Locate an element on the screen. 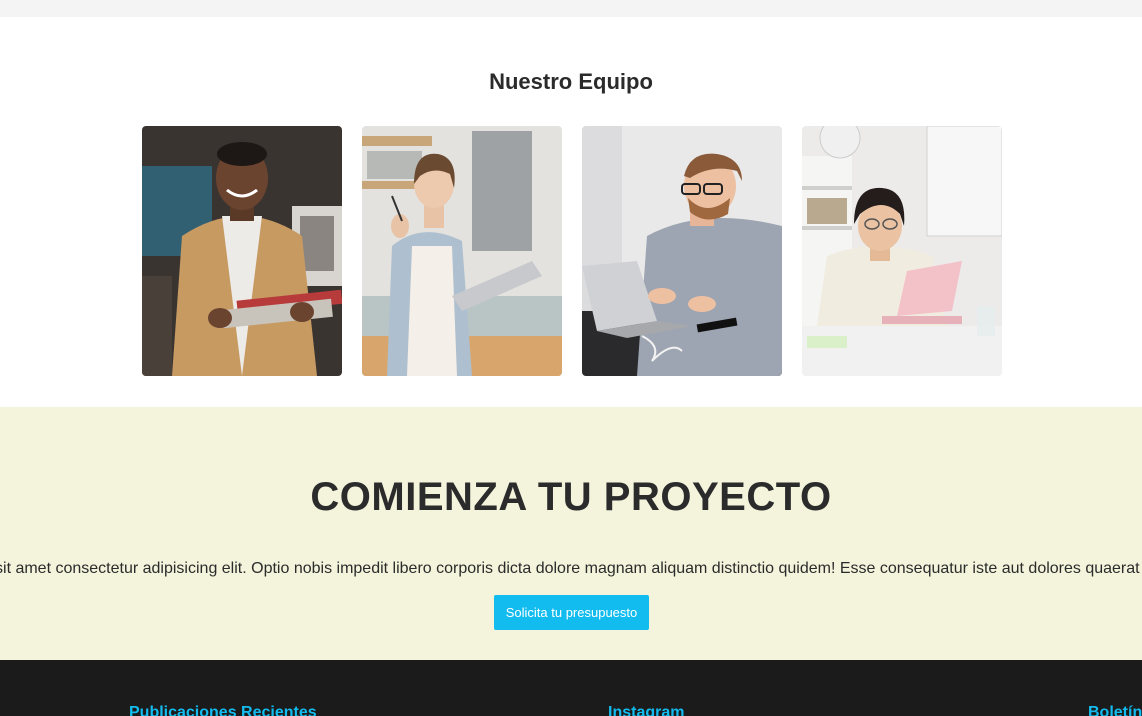 Image resolution: width=1142 pixels, height=716 pixels. top-band is located at coordinates (571, 8).